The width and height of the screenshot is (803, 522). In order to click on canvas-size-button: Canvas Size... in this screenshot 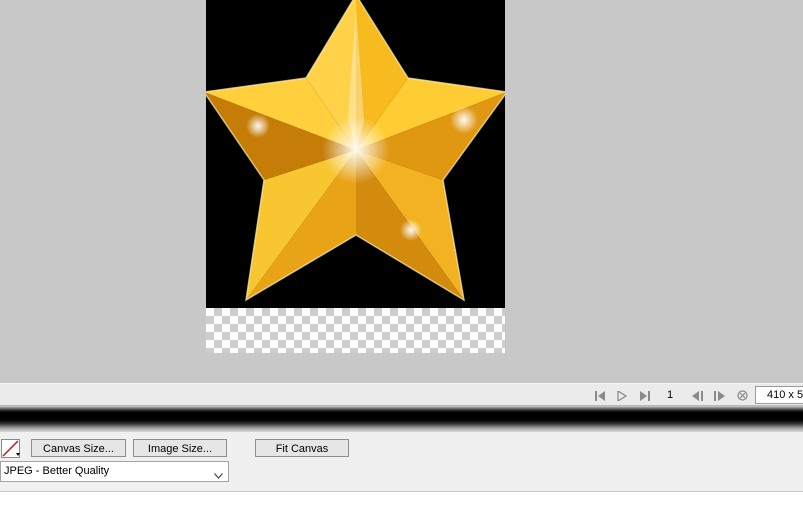, I will do `click(78, 448)`.